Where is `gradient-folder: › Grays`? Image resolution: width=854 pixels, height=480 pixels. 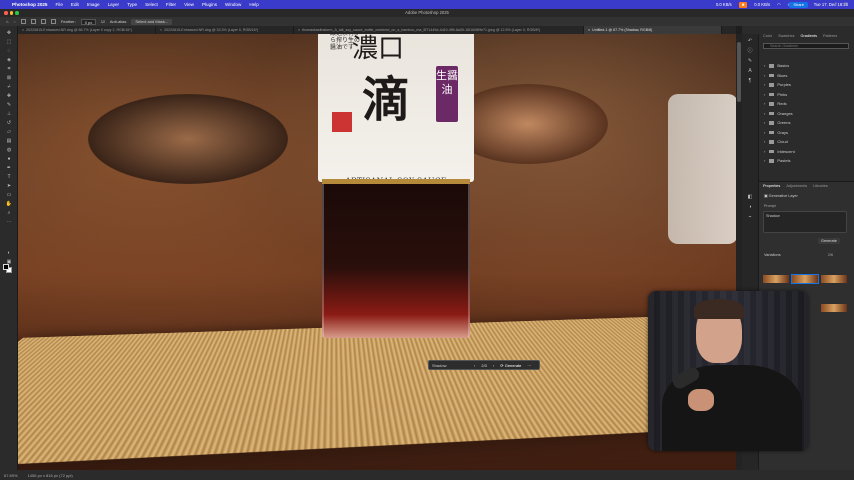
gradient-folder: › Grays is located at coordinates (804, 133).